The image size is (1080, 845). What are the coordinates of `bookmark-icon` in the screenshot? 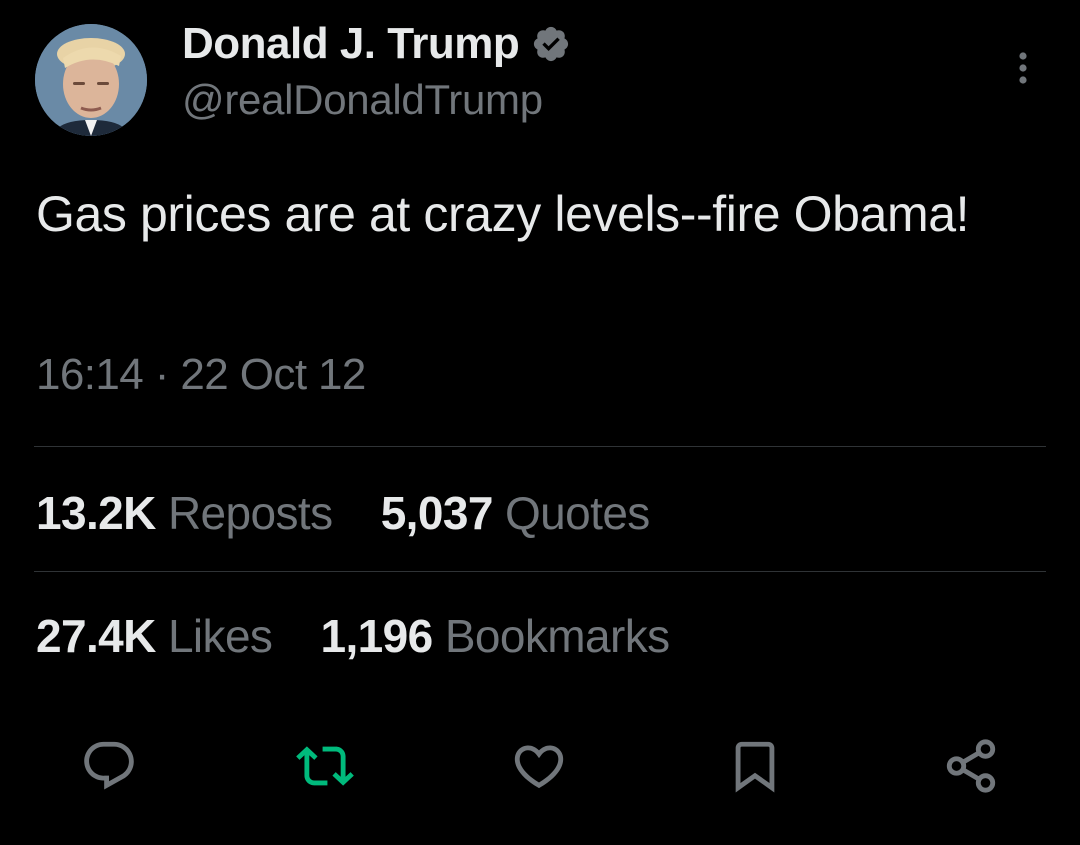 It's located at (755, 766).